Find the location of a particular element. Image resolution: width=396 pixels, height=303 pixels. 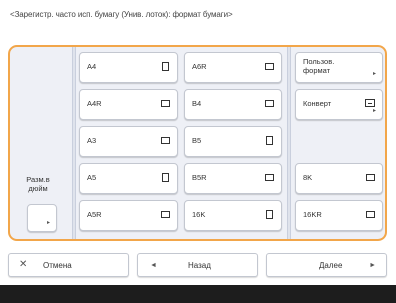

size-a3-button: A3 is located at coordinates (128, 141).